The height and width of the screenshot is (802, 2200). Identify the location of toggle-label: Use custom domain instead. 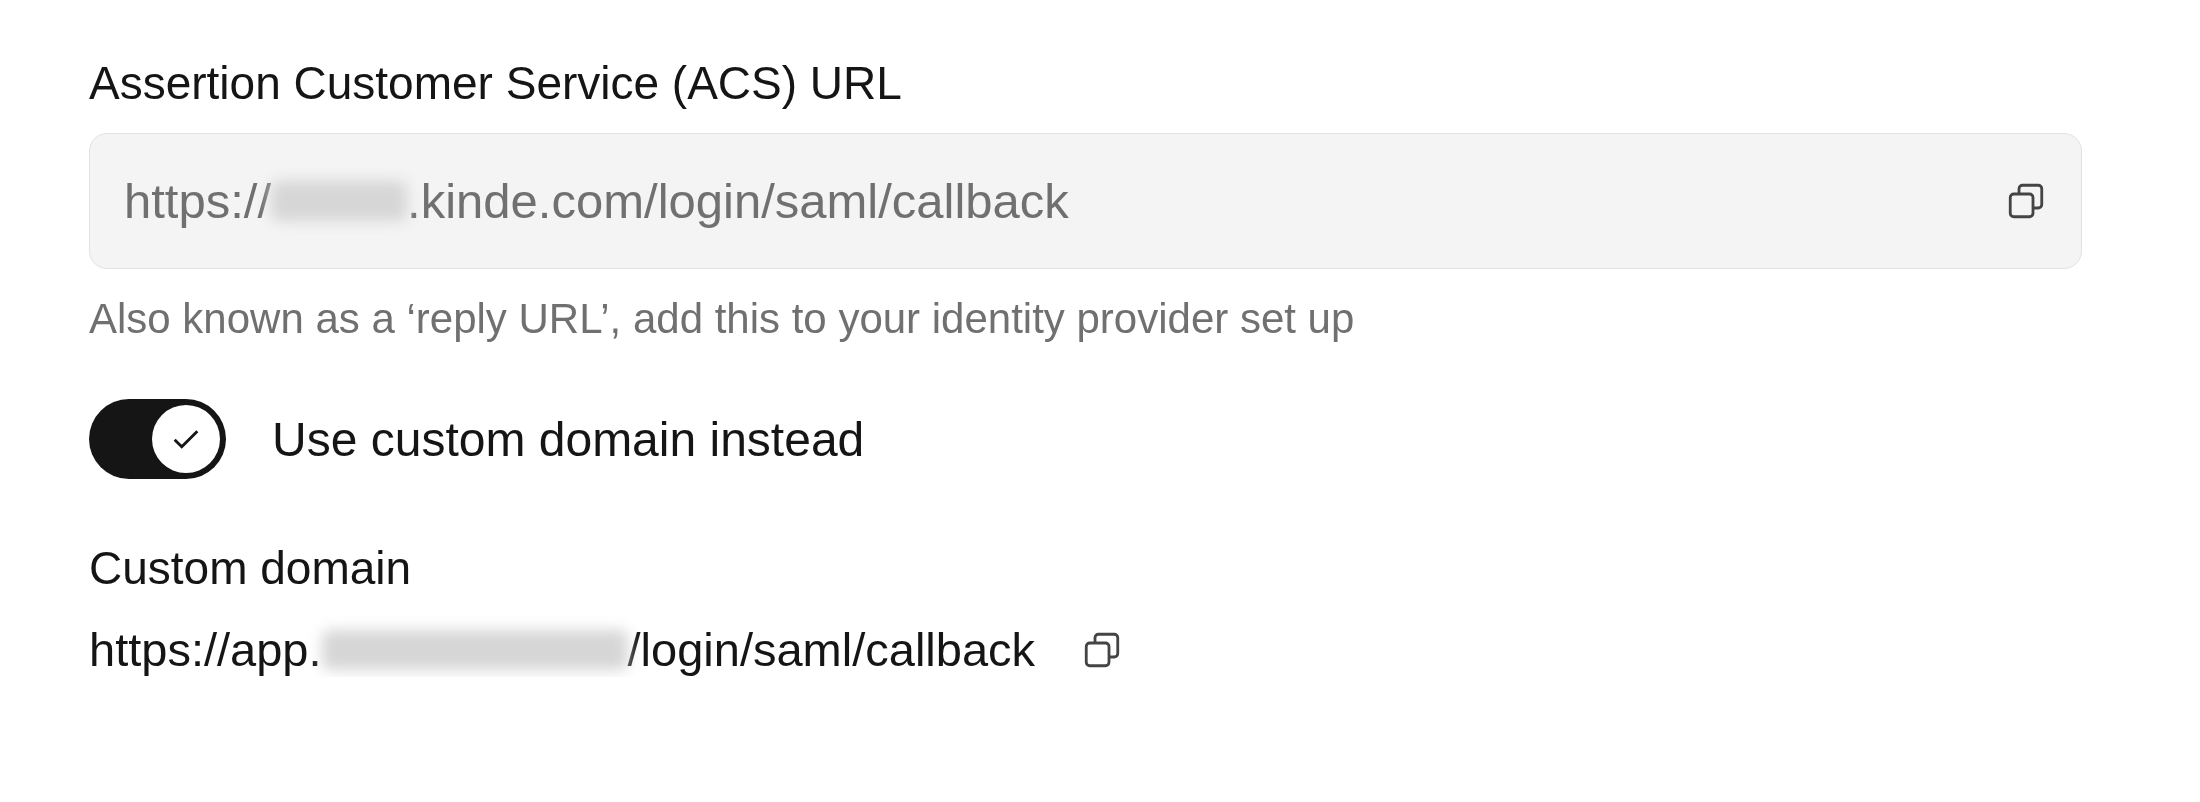
(568, 439).